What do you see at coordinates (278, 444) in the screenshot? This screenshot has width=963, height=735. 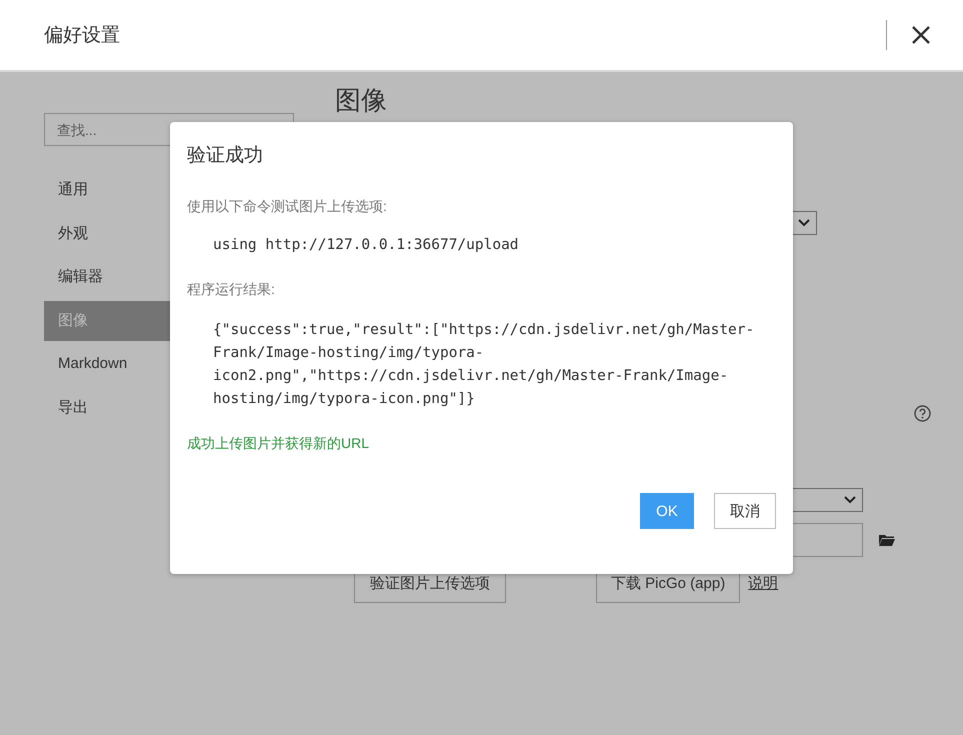 I see `success-message: 成功上传图片并获得新的URL` at bounding box center [278, 444].